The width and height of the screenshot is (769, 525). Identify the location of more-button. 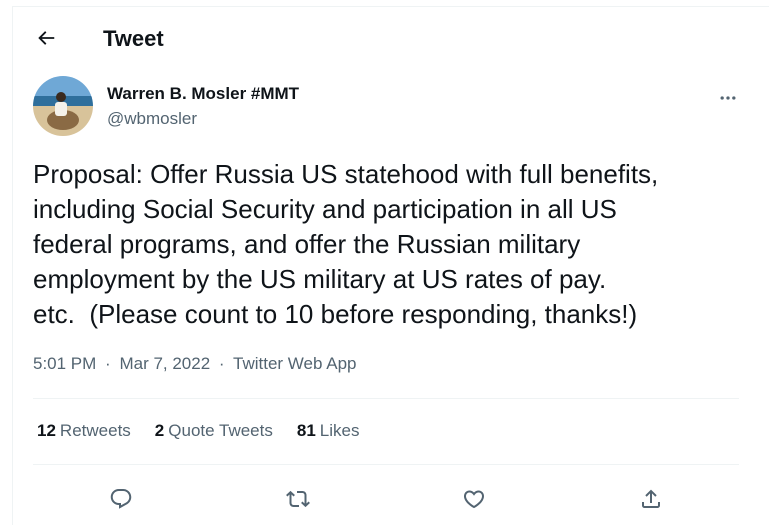
(728, 98).